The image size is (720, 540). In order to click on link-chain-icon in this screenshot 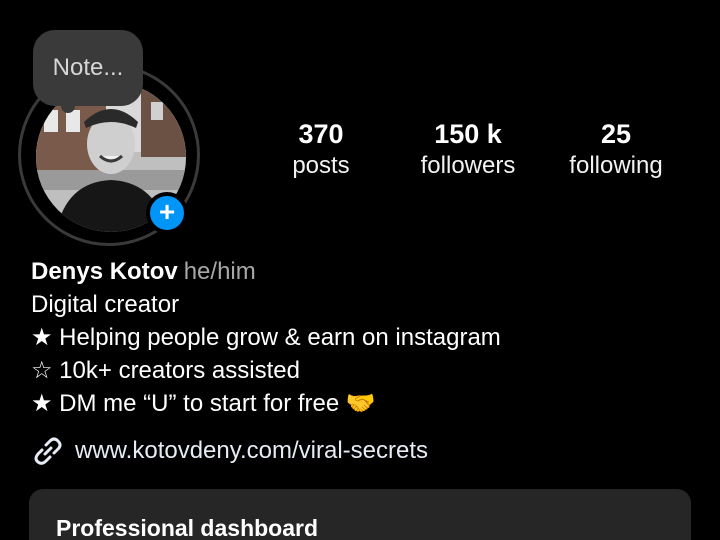, I will do `click(48, 451)`.